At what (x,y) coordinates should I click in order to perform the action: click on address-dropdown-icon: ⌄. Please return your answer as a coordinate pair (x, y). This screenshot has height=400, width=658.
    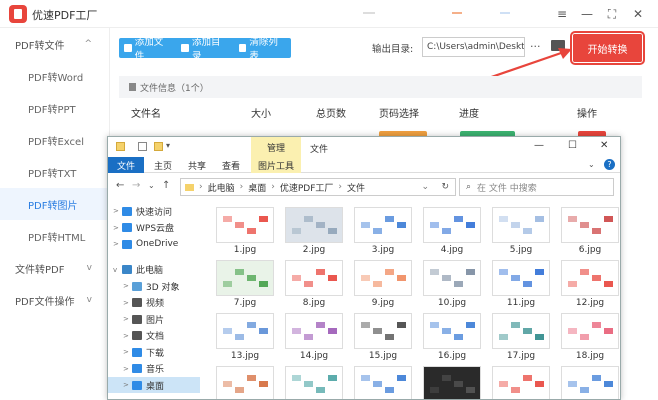
    Looking at the image, I should click on (425, 187).